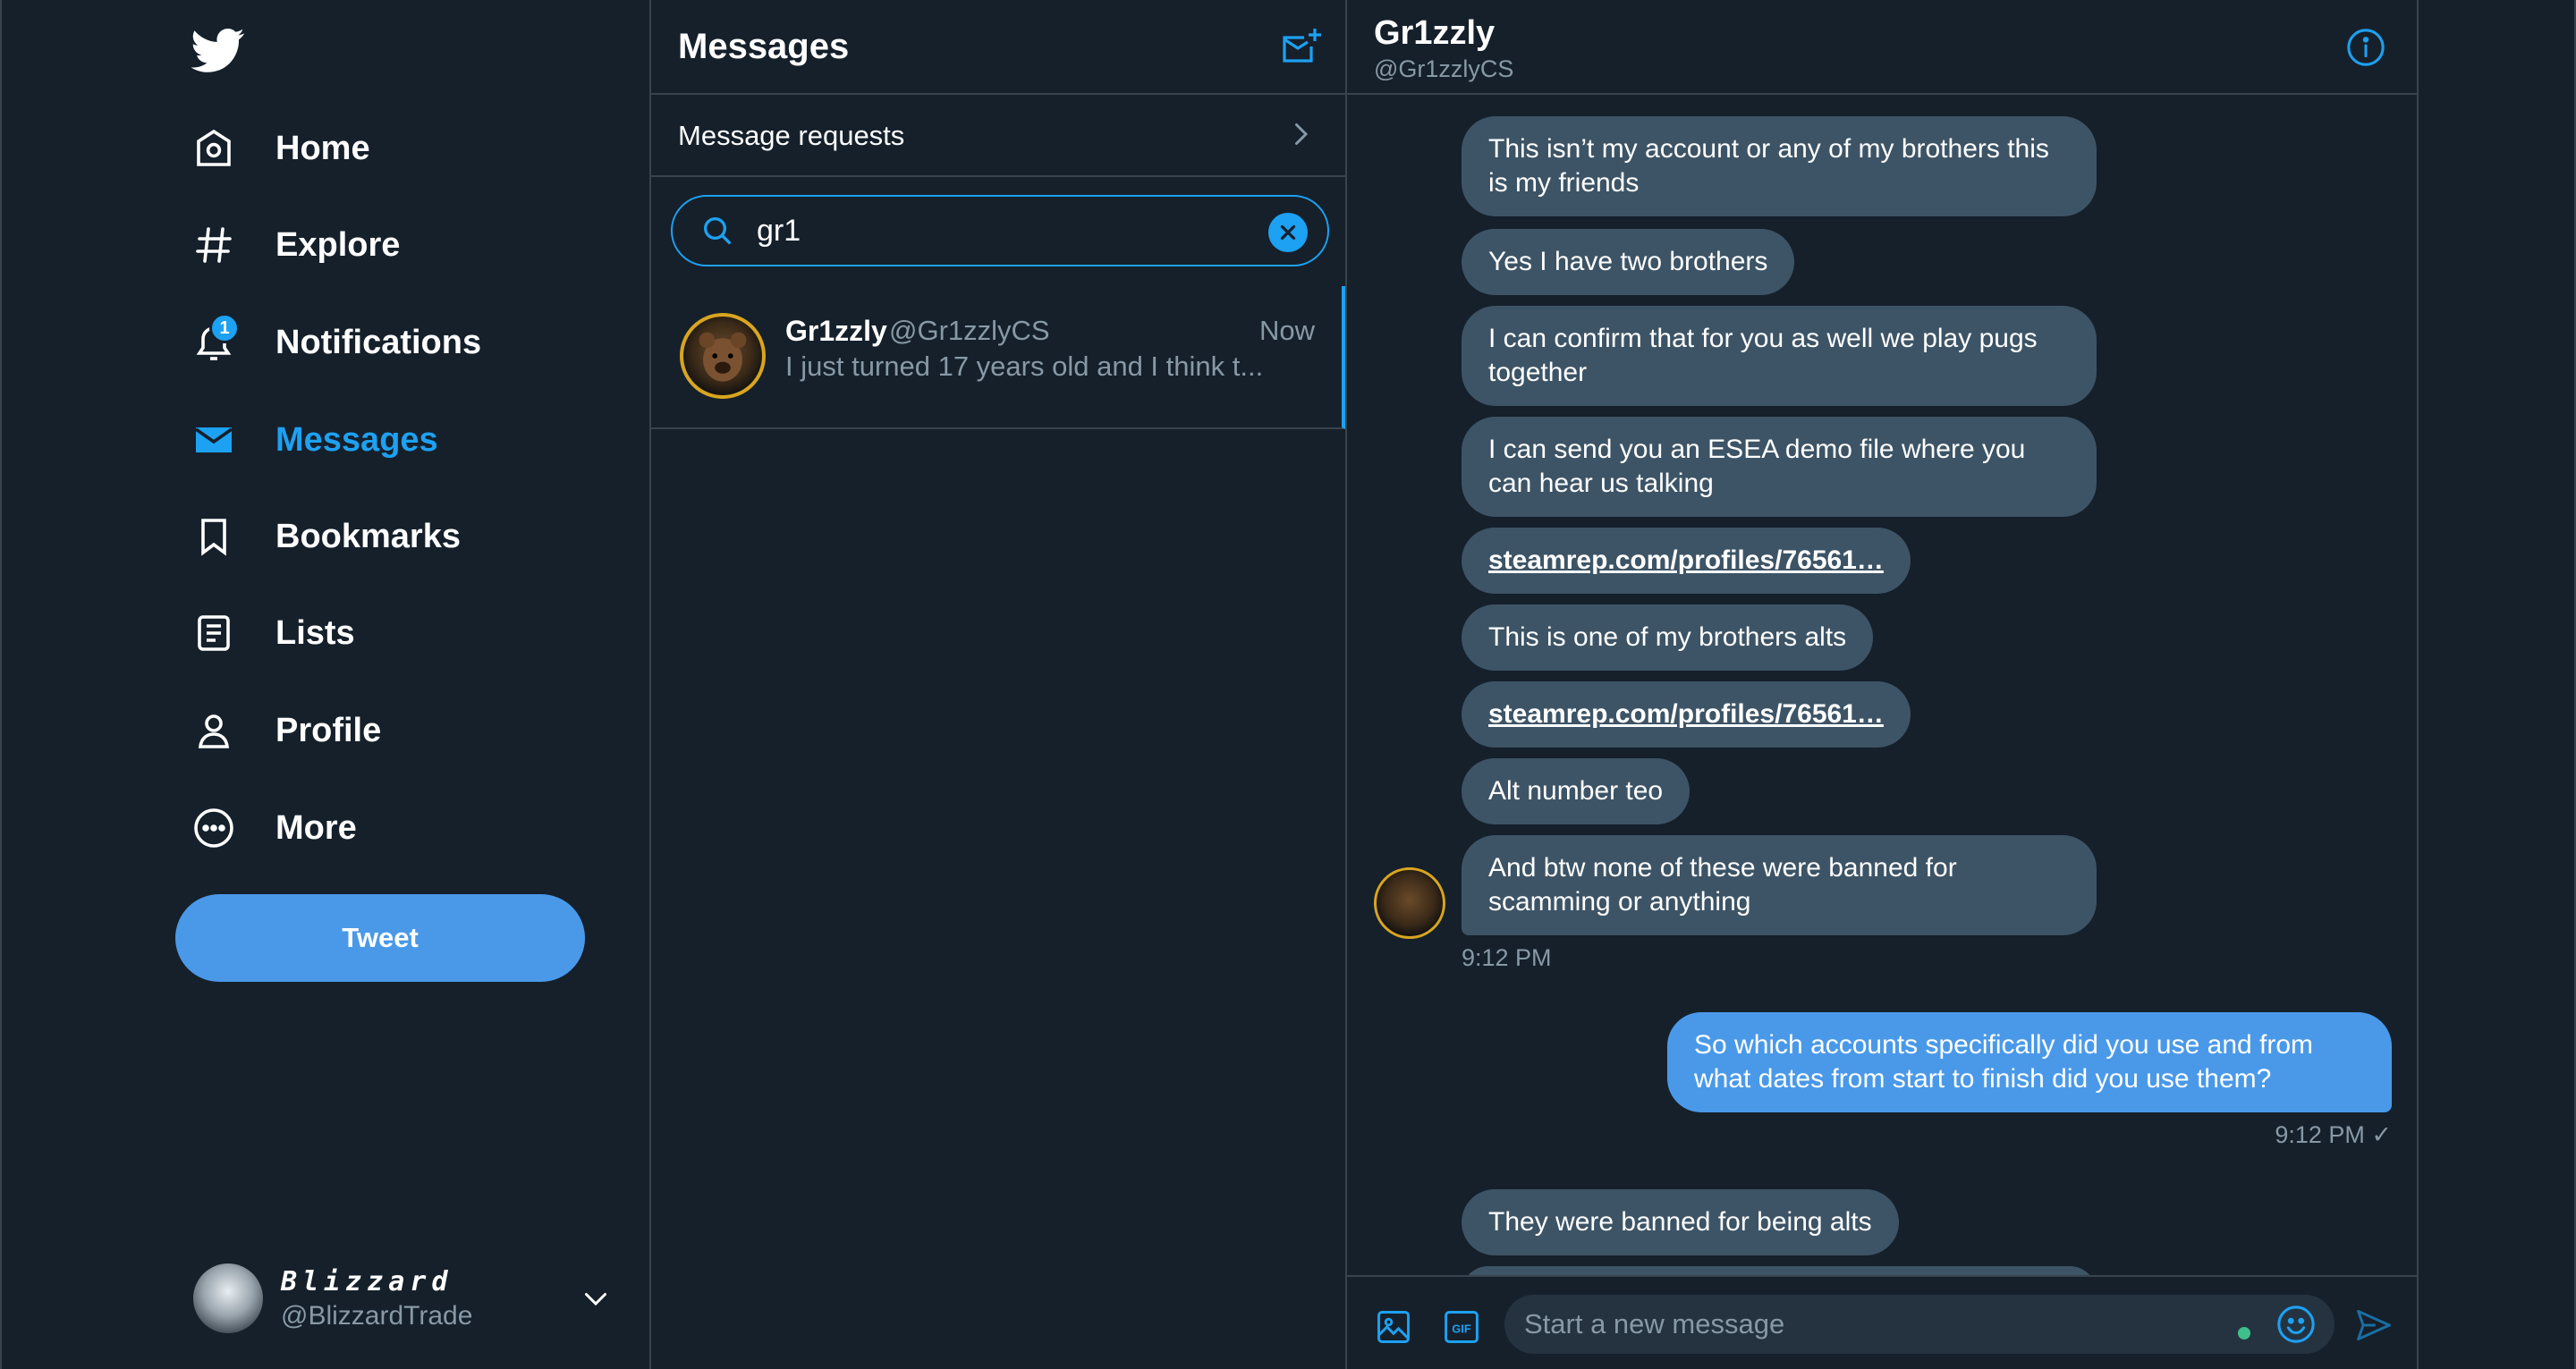  I want to click on conversation-subtitle-handle: @Gr1zzlyCS, so click(1444, 69).